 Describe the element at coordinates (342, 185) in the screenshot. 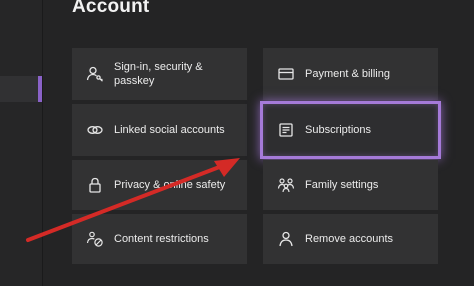

I see `family-settings-label: Family settings` at that location.